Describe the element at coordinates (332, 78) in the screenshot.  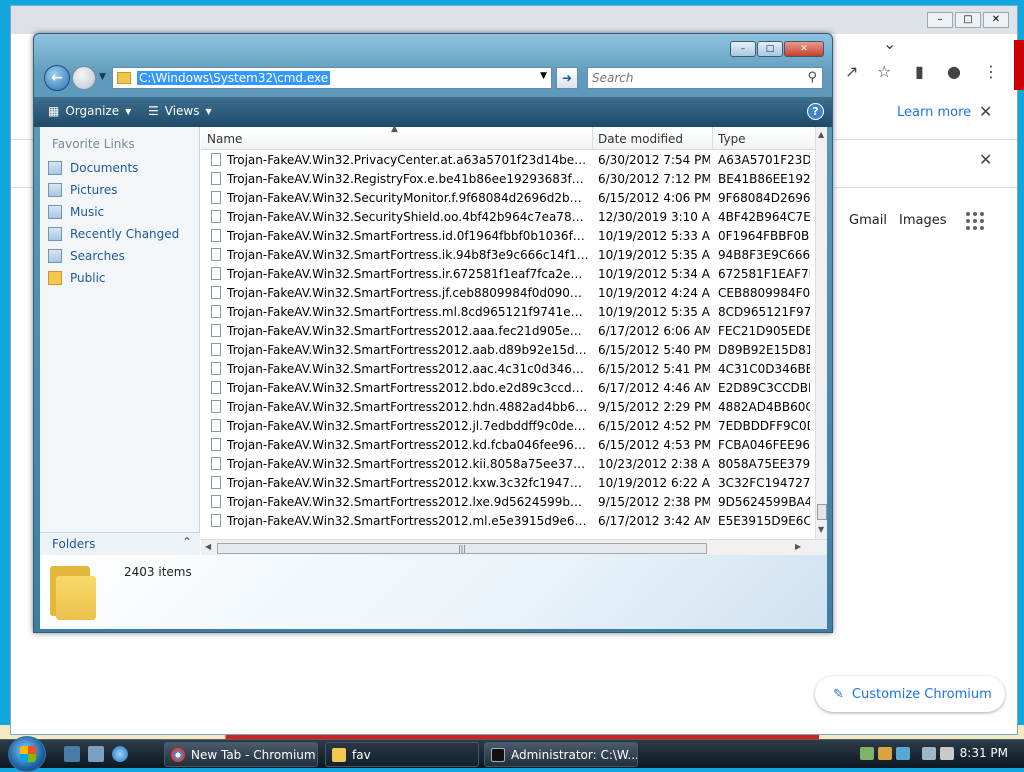
I see `address-bar: C:\Windows\System32\cmd.exe ▼` at that location.